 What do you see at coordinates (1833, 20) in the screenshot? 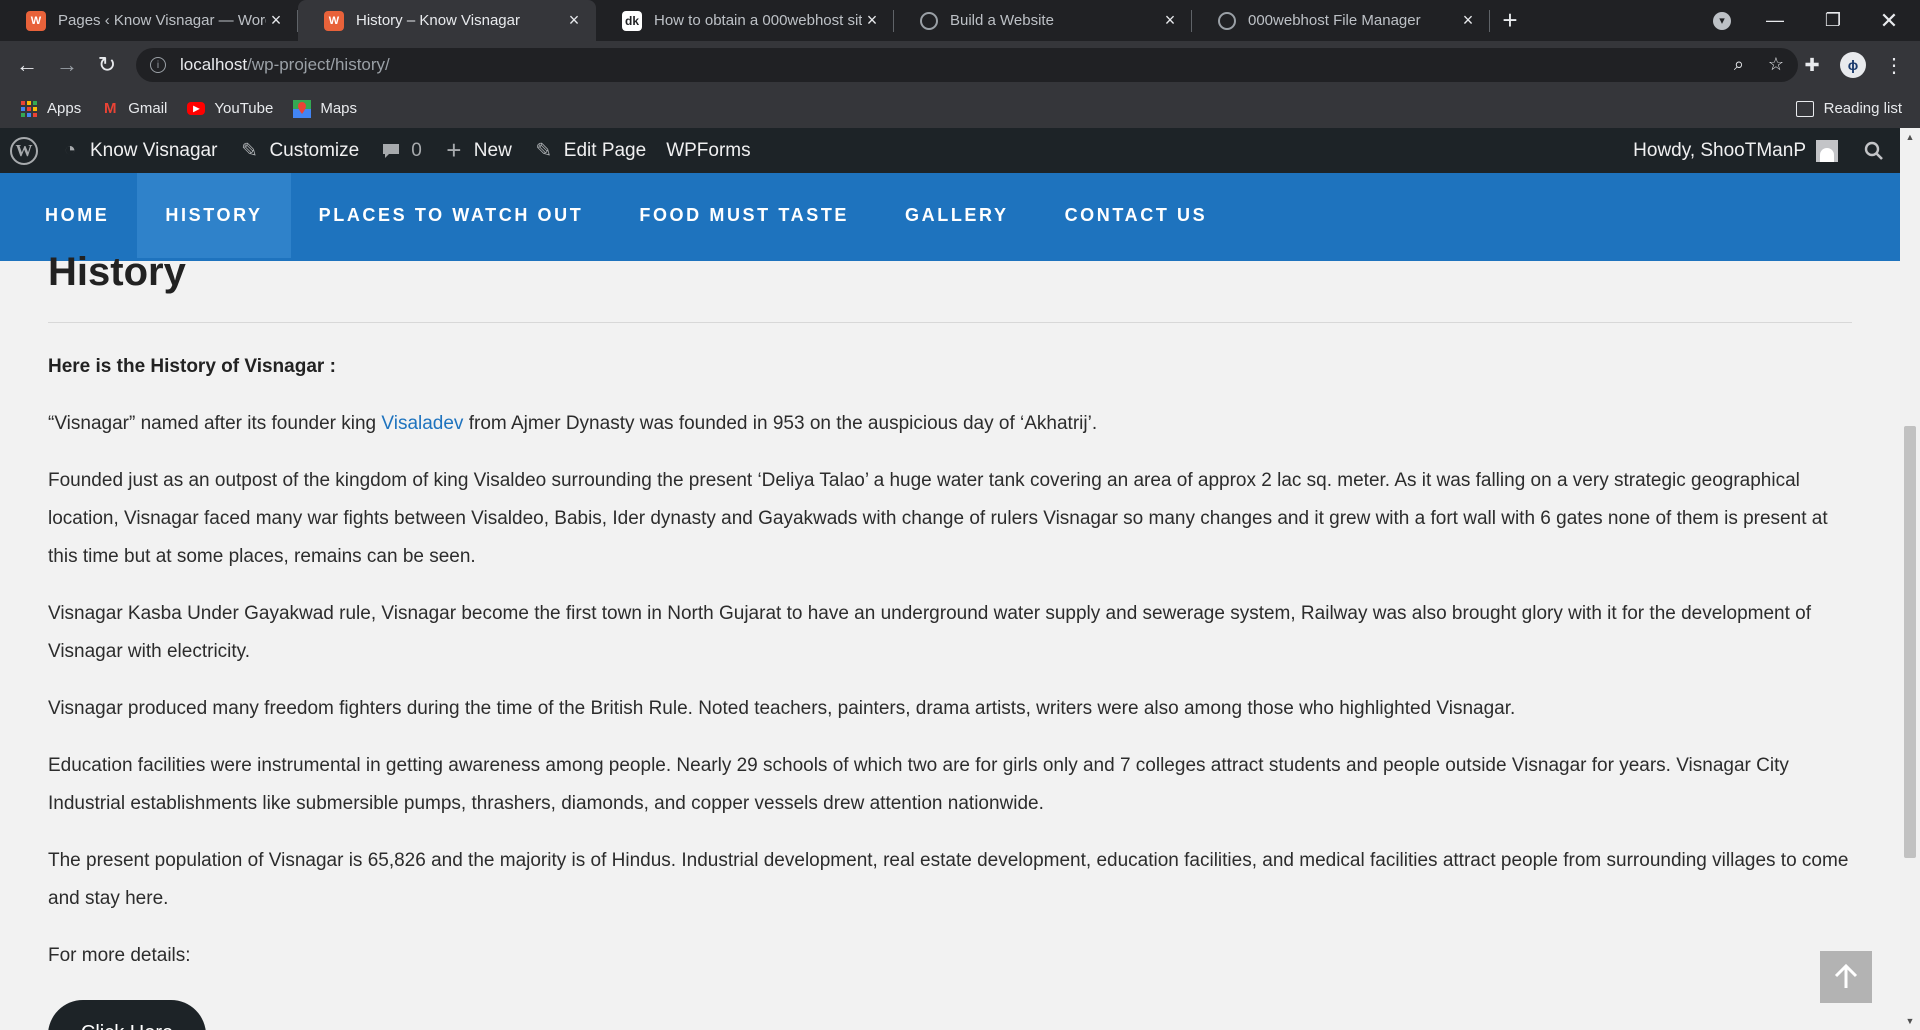
I see `restore-icon: ❐` at bounding box center [1833, 20].